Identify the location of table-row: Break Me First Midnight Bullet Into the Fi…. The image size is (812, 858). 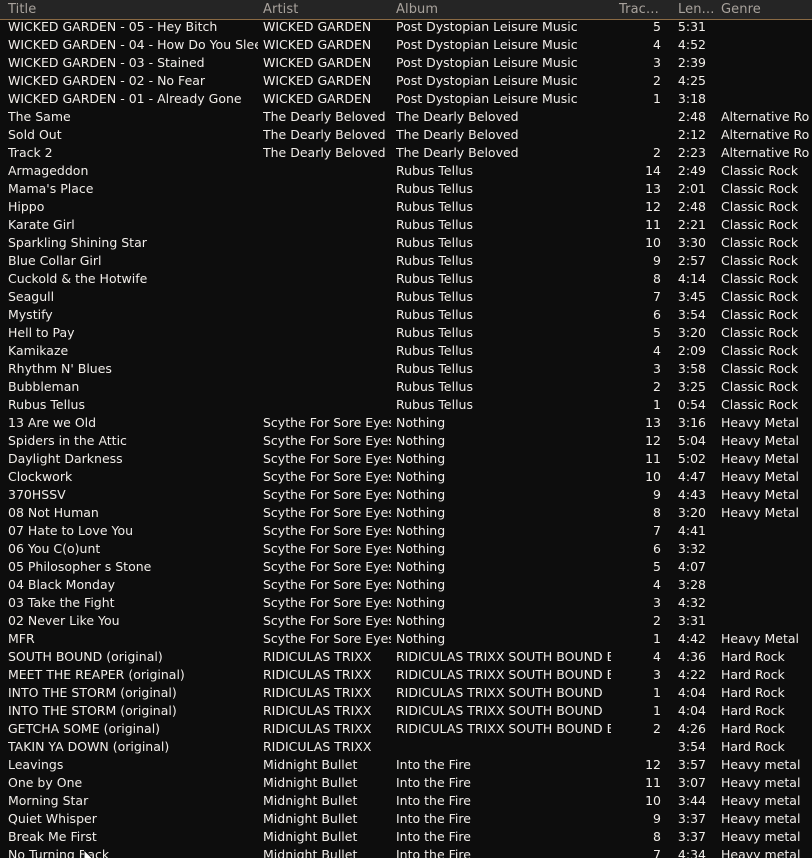
(406, 837).